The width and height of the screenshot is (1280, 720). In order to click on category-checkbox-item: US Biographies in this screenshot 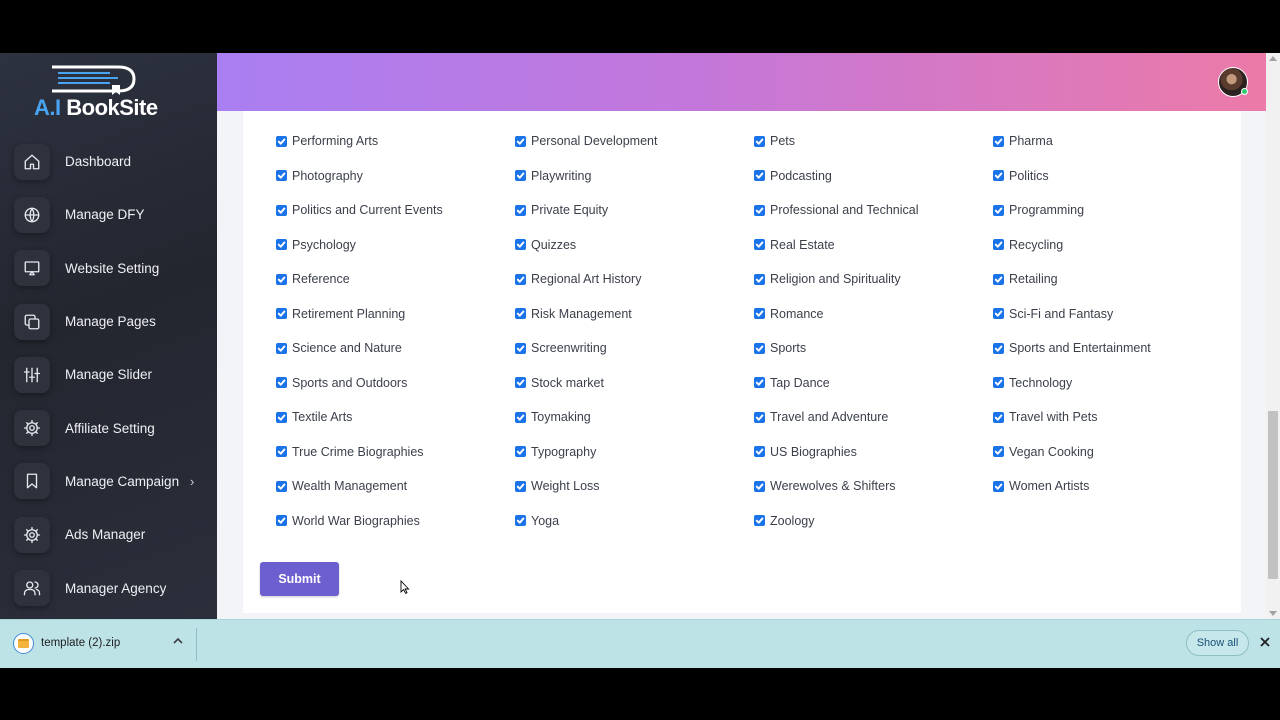, I will do `click(805, 452)`.